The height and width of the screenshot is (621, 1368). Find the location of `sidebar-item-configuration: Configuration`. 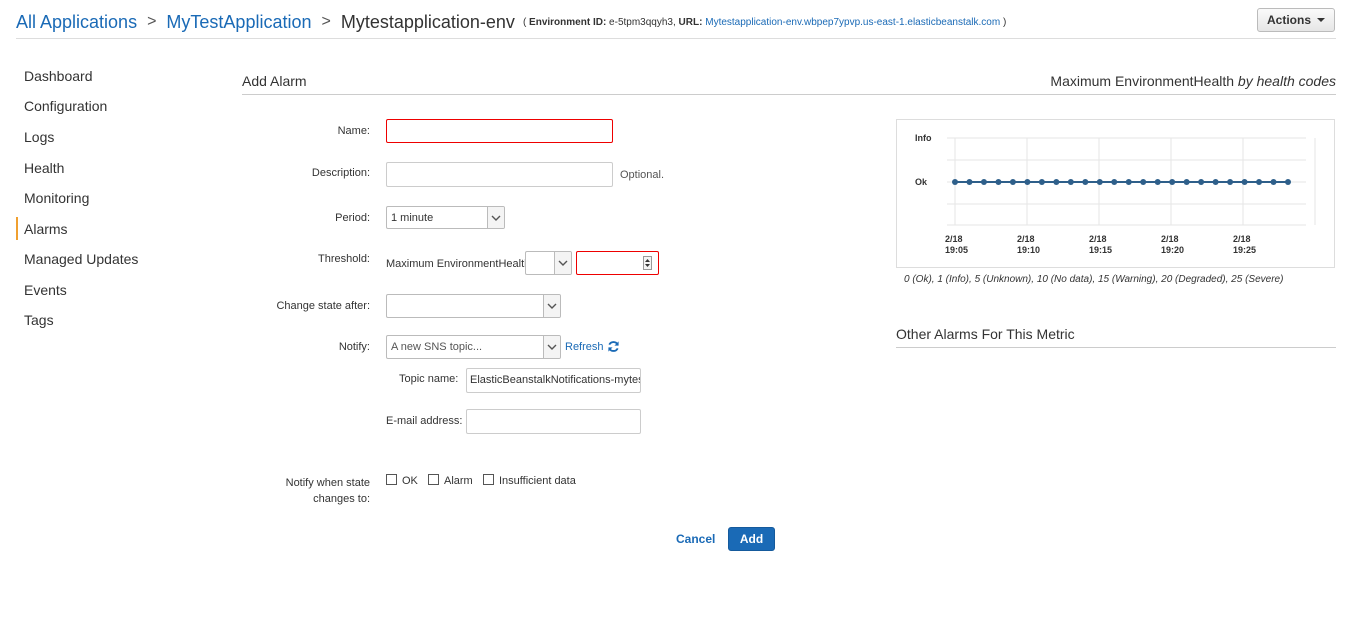

sidebar-item-configuration: Configuration is located at coordinates (65, 106).